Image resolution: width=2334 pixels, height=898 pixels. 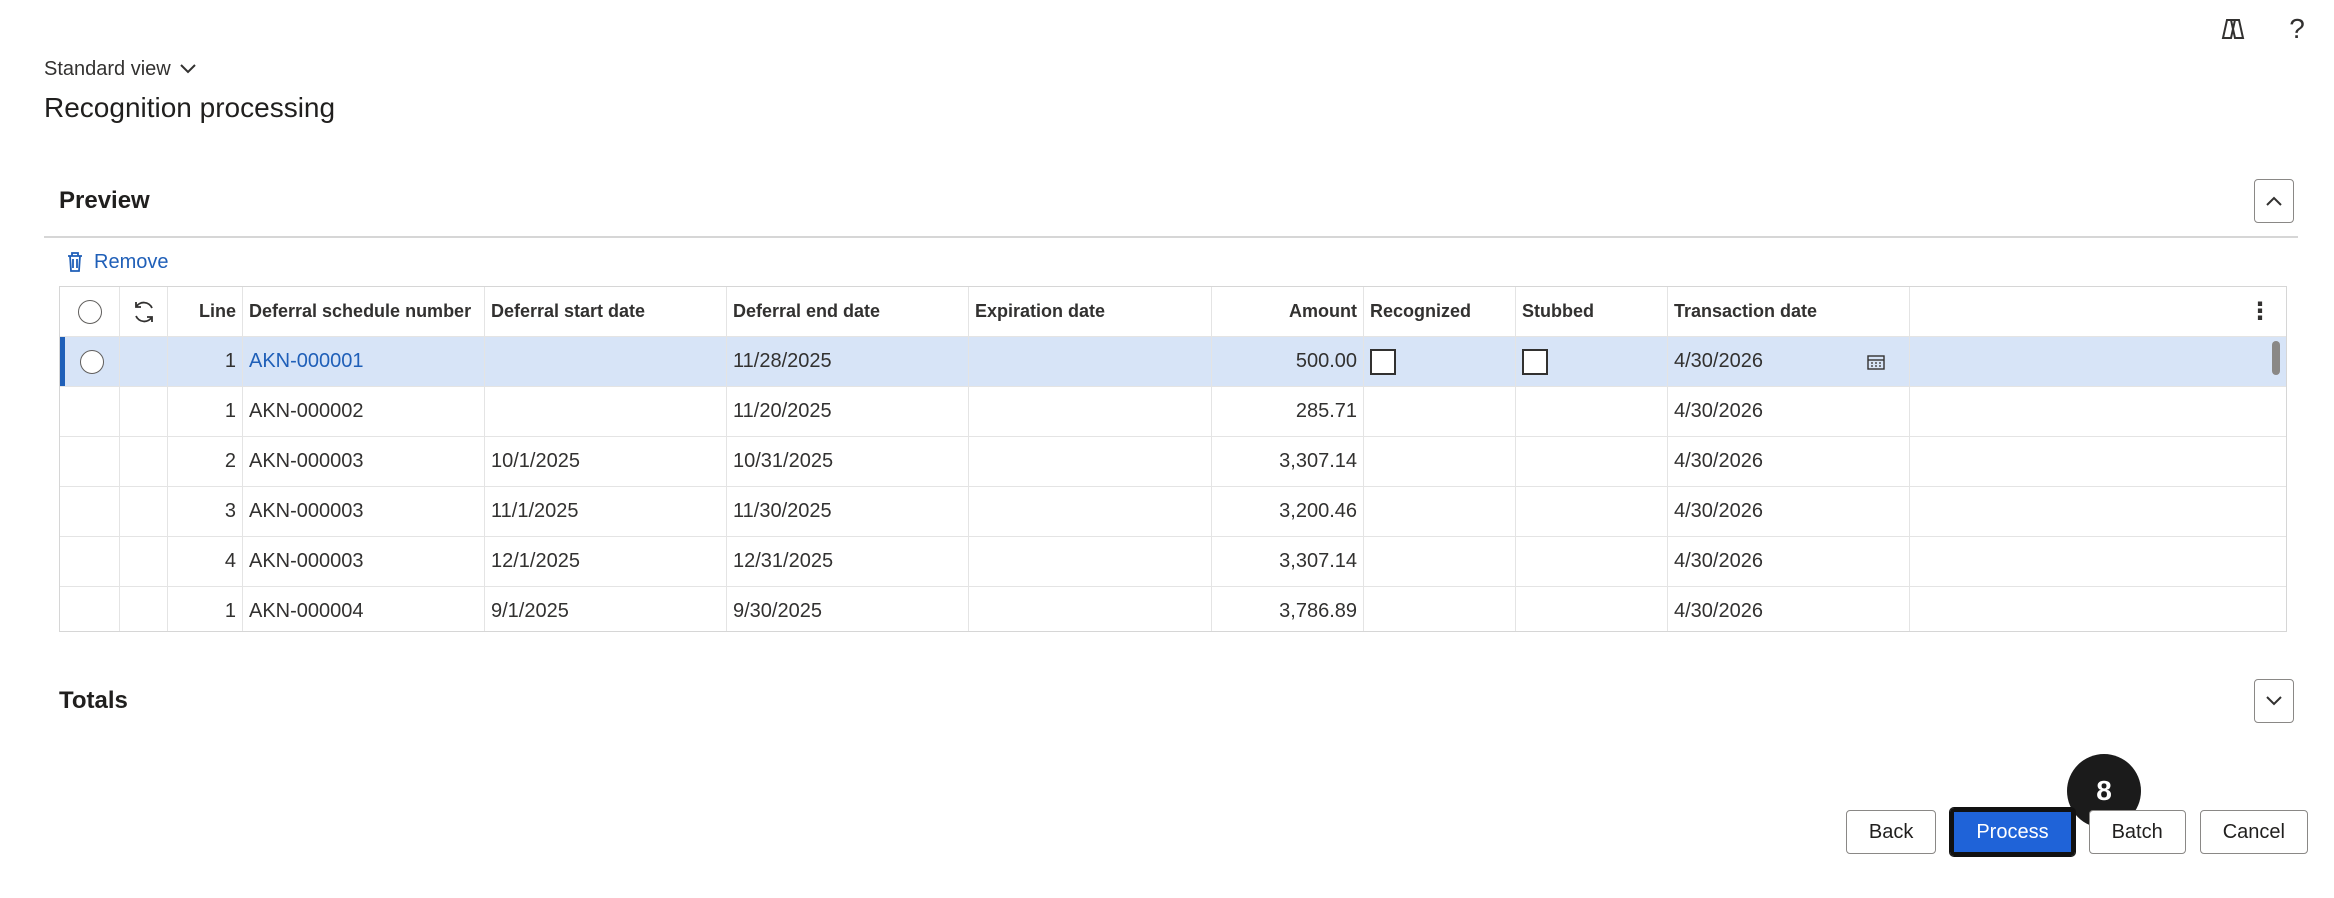 I want to click on col-header-line: Line, so click(x=205, y=311).